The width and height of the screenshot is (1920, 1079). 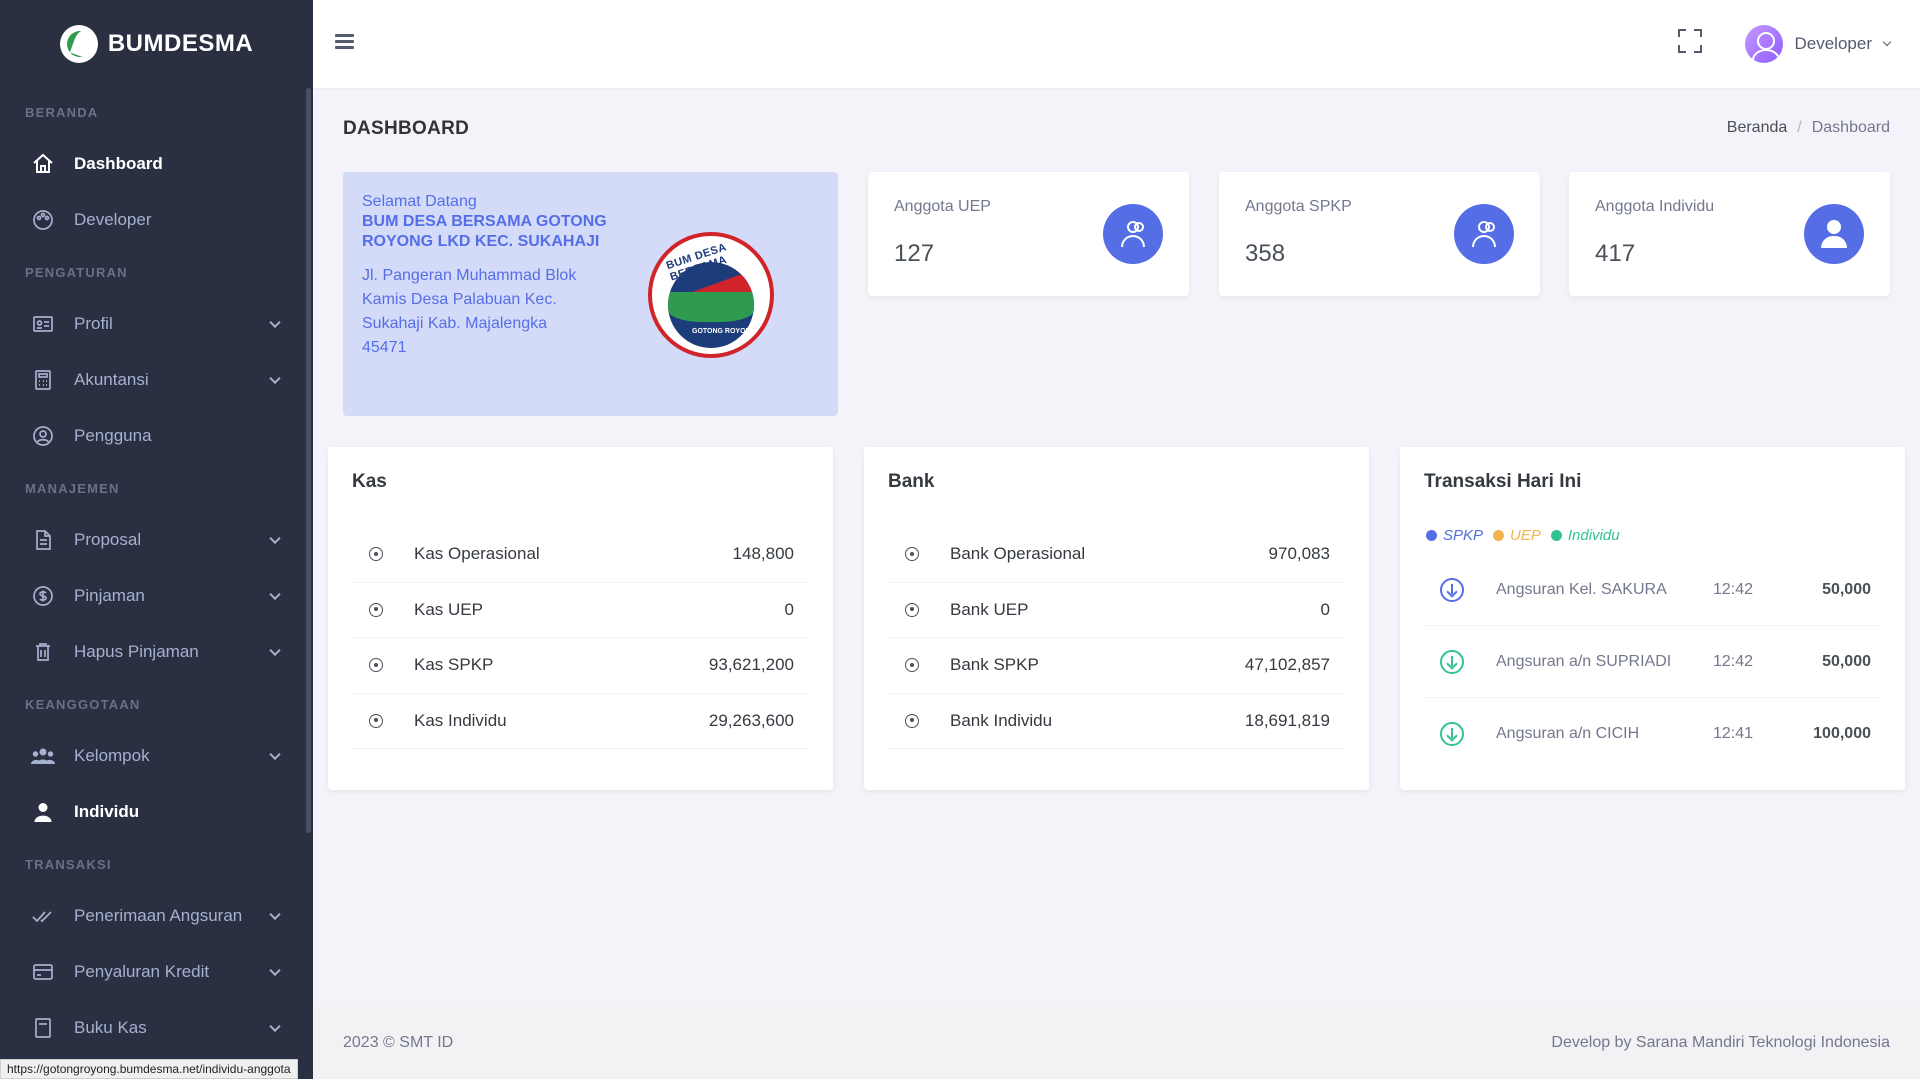 What do you see at coordinates (43, 324) in the screenshot?
I see `id-card-icon` at bounding box center [43, 324].